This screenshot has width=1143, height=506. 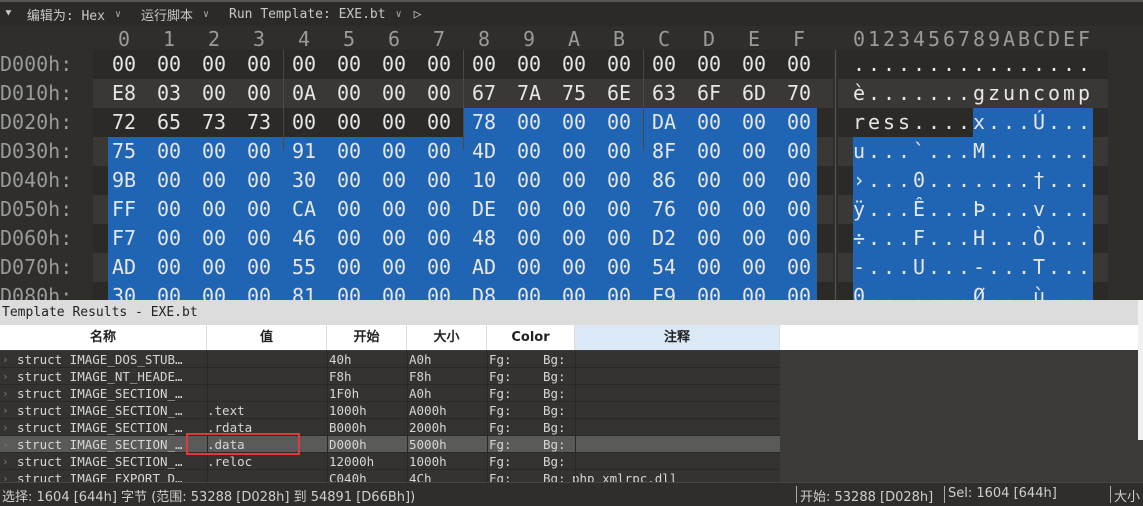 What do you see at coordinates (304, 209) in the screenshot?
I see `hex-byte: CA` at bounding box center [304, 209].